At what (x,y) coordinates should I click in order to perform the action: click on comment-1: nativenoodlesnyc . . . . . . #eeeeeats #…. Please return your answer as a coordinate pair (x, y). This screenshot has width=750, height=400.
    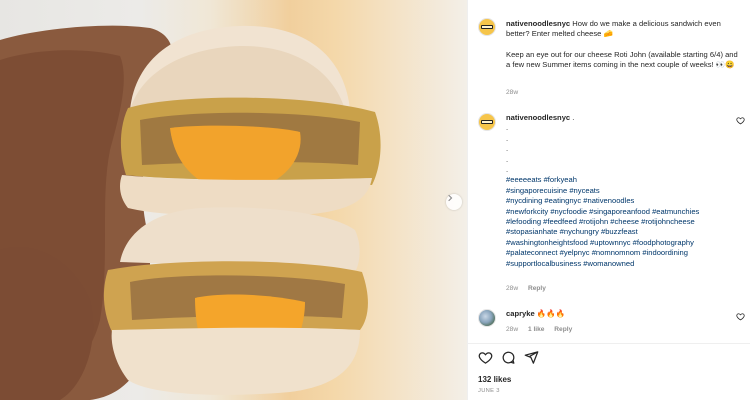
    Looking at the image, I should click on (616, 191).